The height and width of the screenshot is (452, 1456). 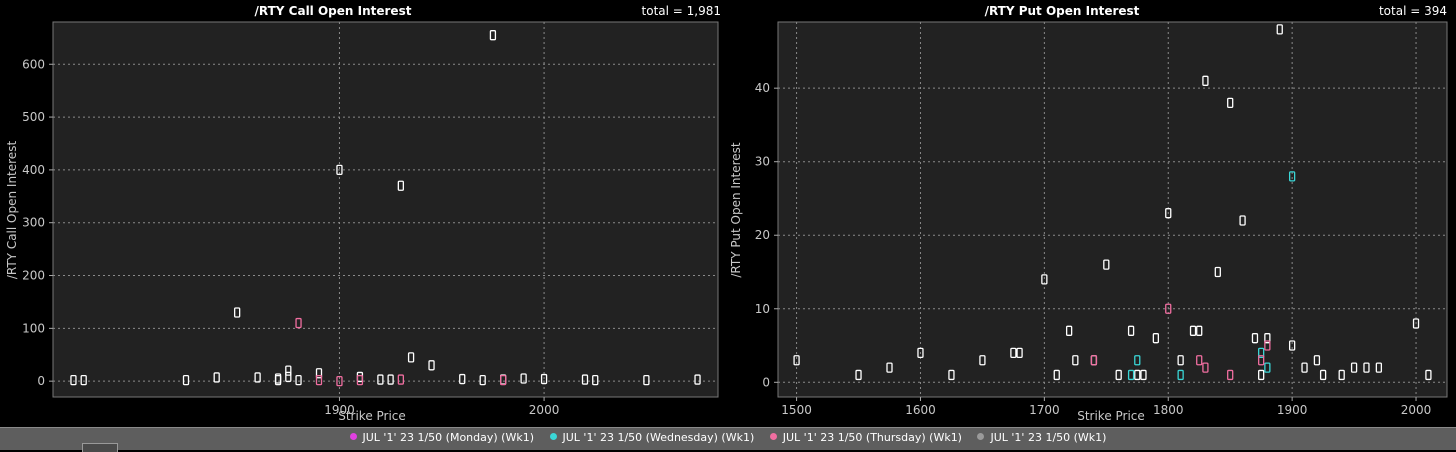 What do you see at coordinates (1062, 11) in the screenshot?
I see `put-chart-title: /RTY Put Open Interest` at bounding box center [1062, 11].